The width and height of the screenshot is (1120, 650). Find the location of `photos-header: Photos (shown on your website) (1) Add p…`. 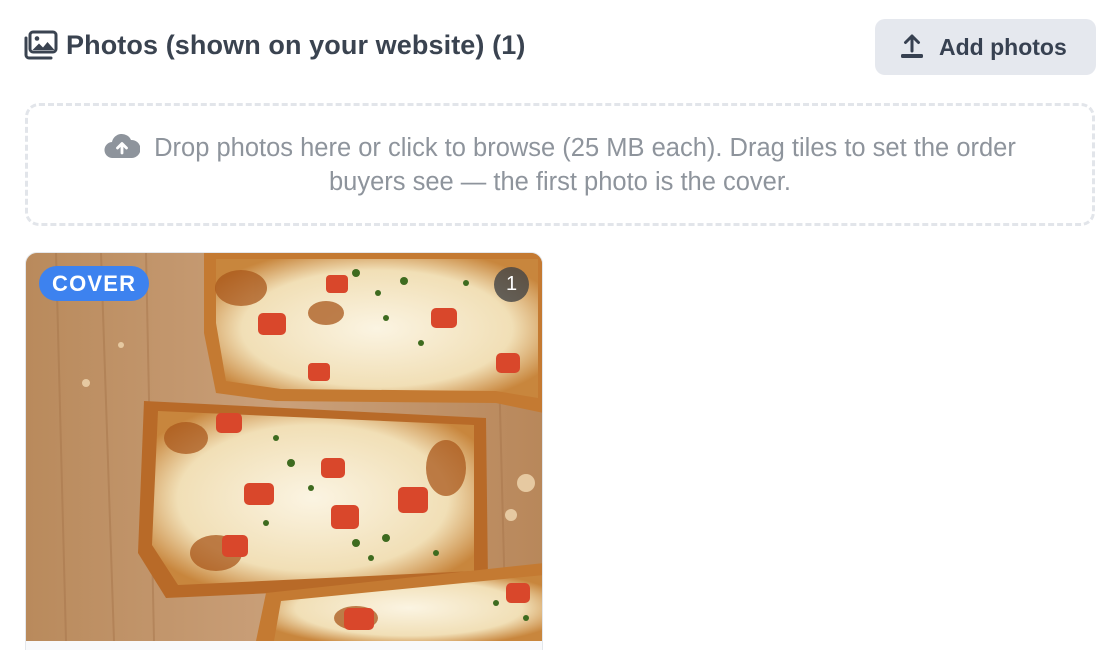

photos-header: Photos (shown on your website) (1) Add p… is located at coordinates (560, 47).